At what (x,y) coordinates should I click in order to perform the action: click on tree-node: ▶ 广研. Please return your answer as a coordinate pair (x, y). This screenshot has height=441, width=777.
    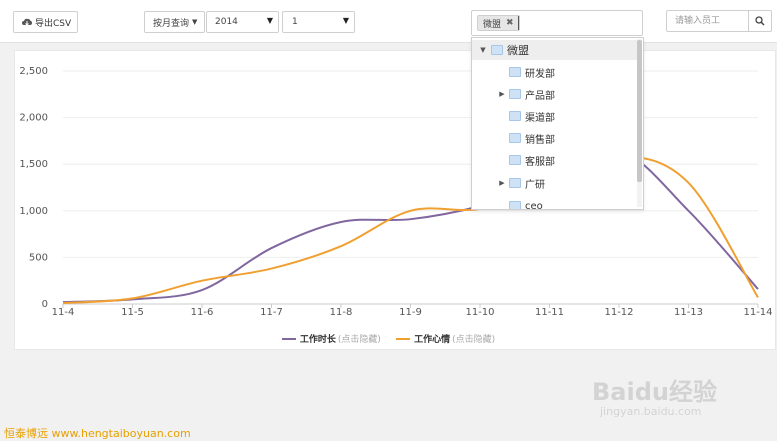
    Looking at the image, I should click on (554, 183).